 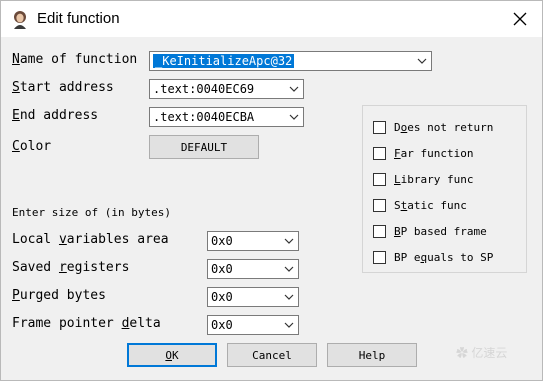 What do you see at coordinates (444, 257) in the screenshot?
I see `bp-equals-sp-label: BP equals to SP` at bounding box center [444, 257].